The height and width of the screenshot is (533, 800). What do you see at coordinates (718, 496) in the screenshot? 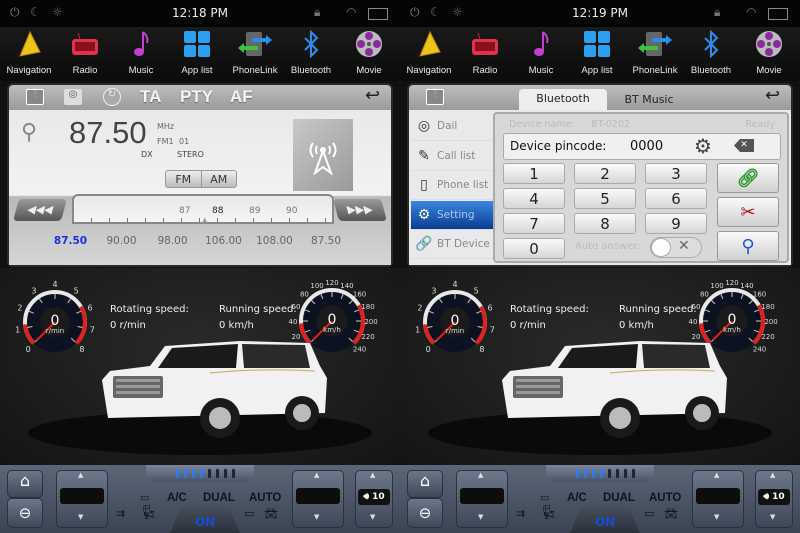
I see `right-temp-display` at bounding box center [718, 496].